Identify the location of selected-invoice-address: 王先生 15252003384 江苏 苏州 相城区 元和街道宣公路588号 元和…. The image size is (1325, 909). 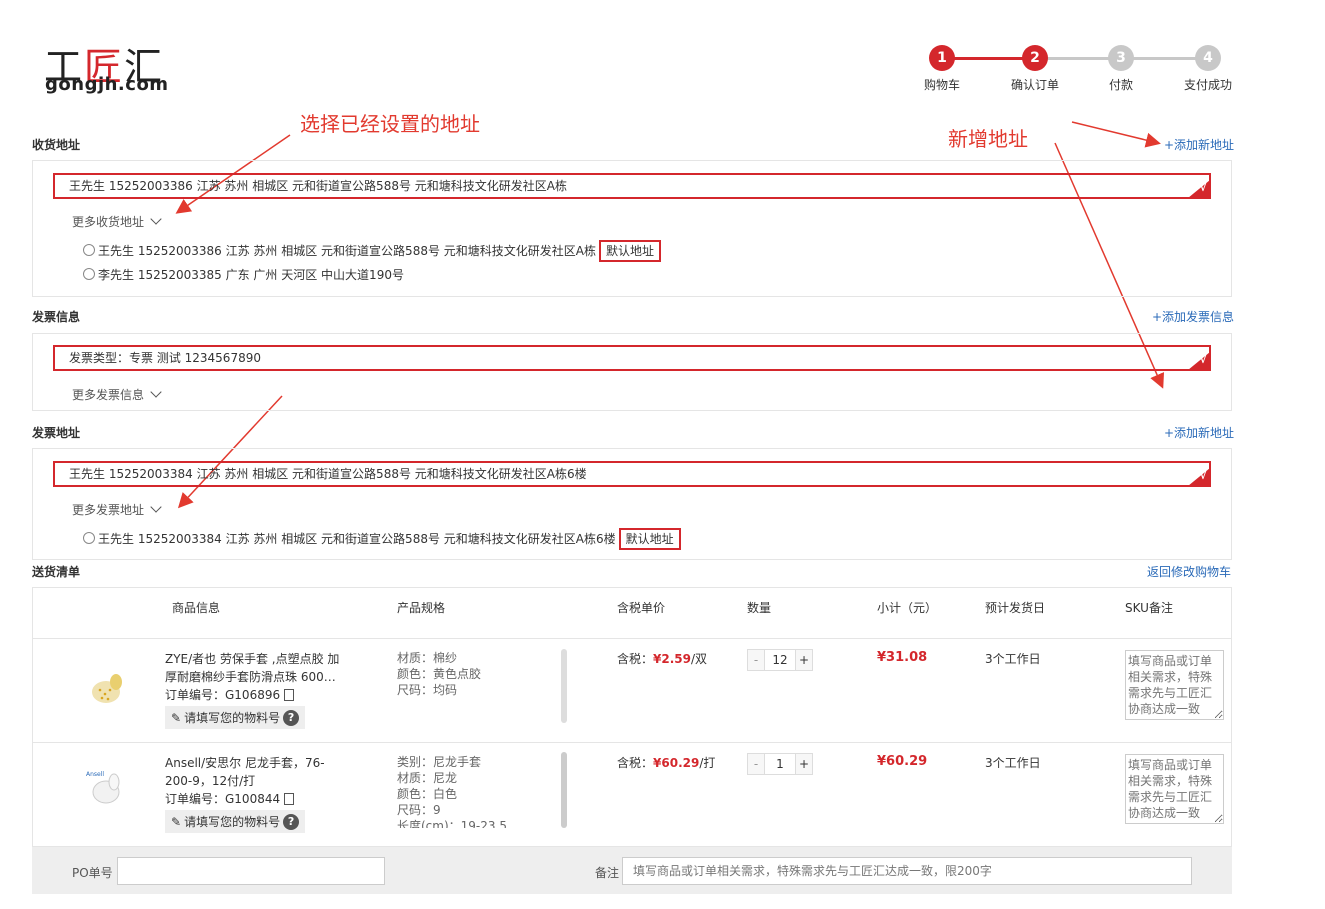
(632, 474).